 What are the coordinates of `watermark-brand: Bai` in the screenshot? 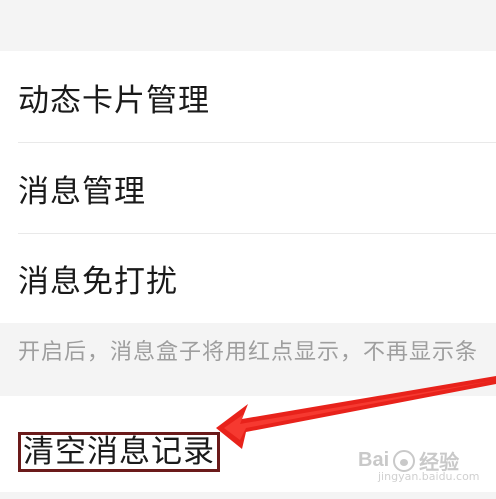 It's located at (374, 460).